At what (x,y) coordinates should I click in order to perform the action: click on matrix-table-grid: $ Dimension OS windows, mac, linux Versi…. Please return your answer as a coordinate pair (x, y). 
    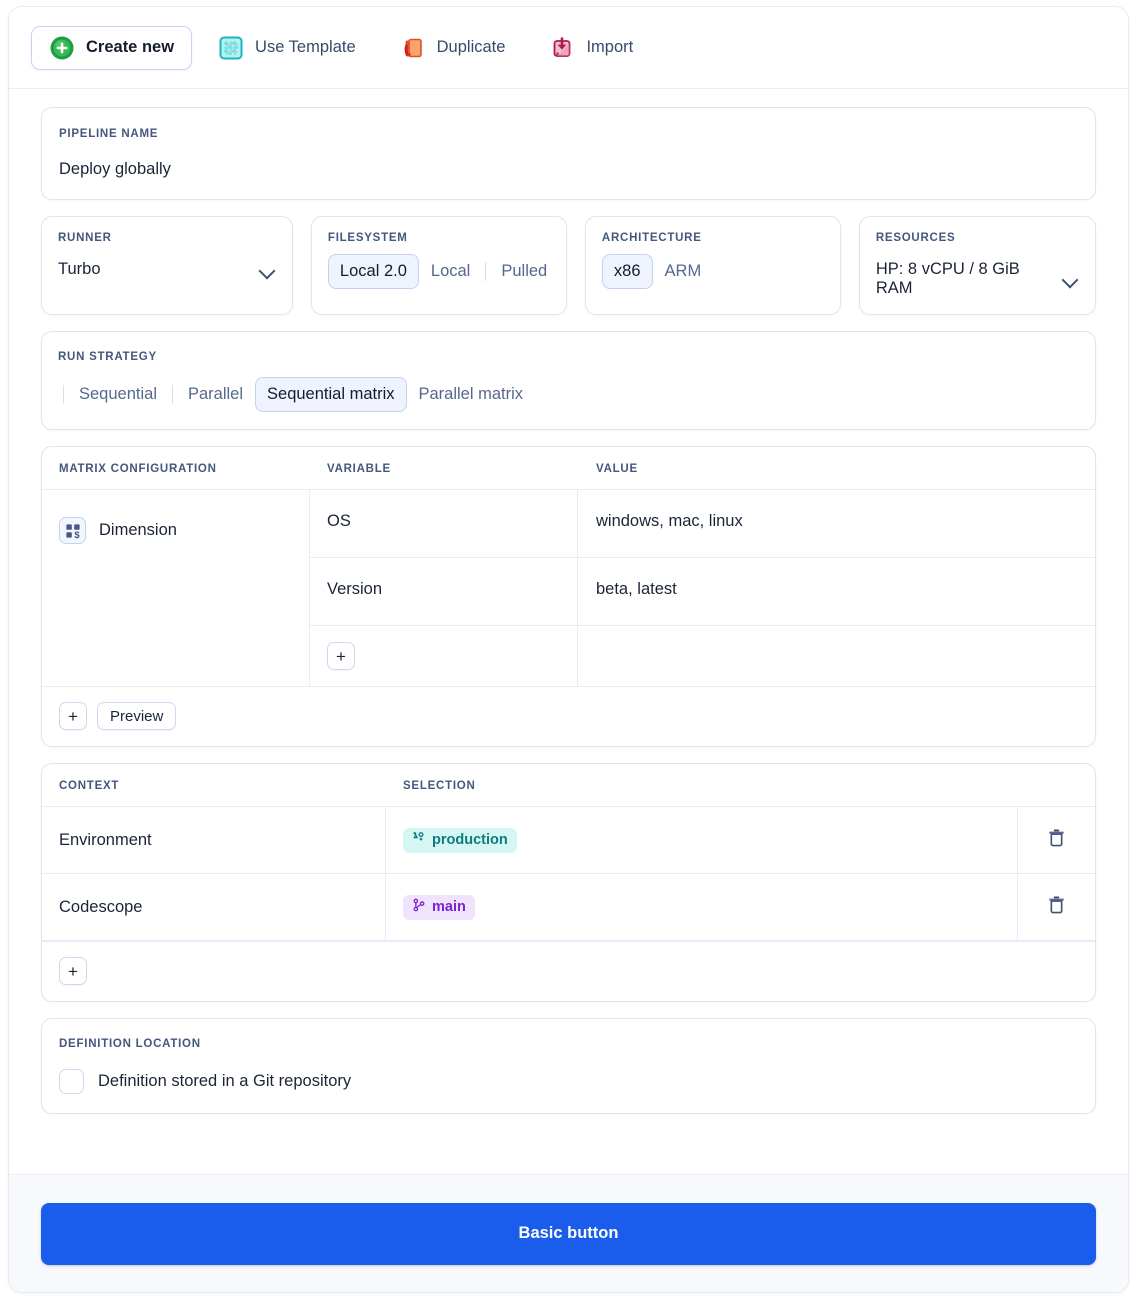
    Looking at the image, I should click on (568, 588).